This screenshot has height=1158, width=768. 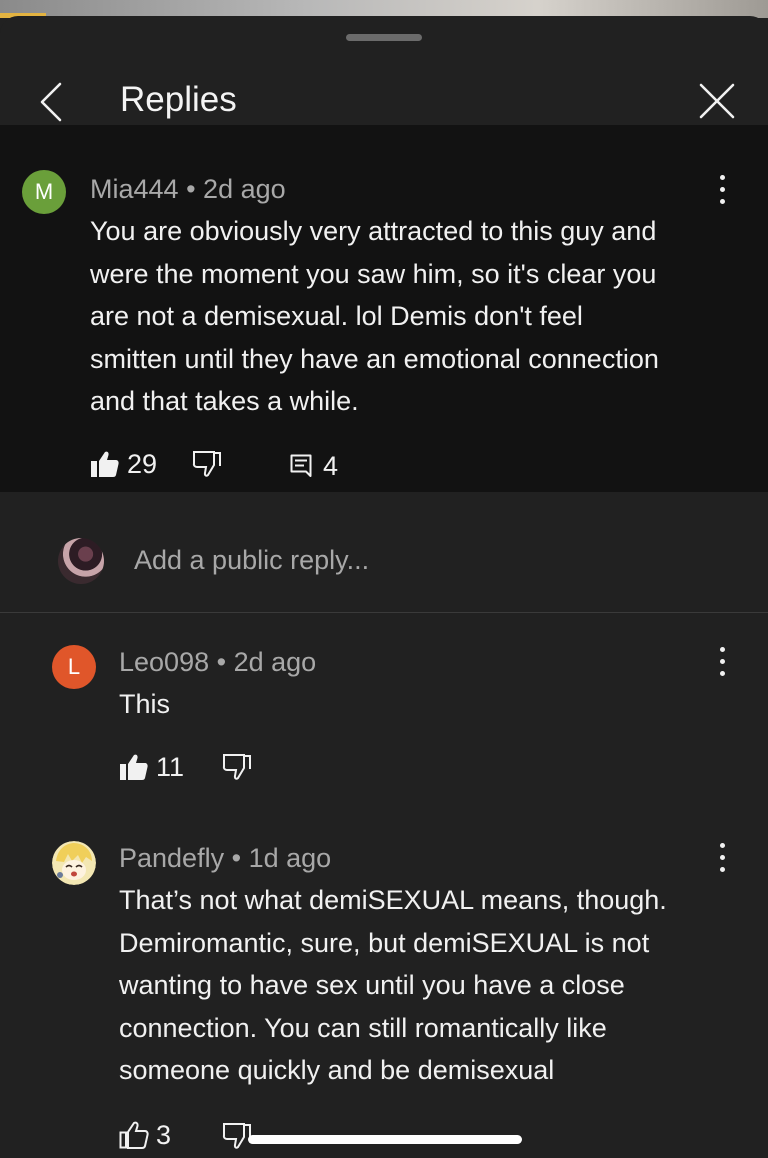 What do you see at coordinates (44, 192) in the screenshot?
I see `avatar: M` at bounding box center [44, 192].